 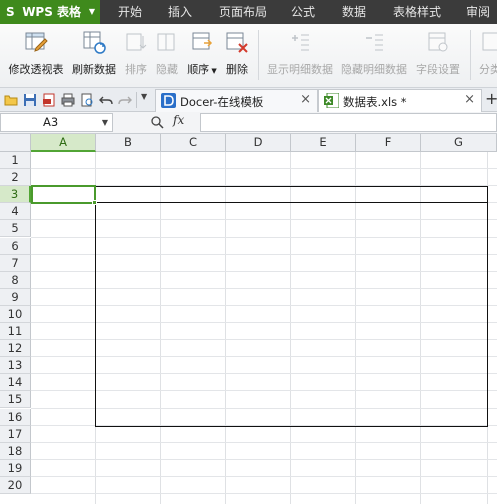 I want to click on doc-tab-spreadsheet: 数据表.xls * ×, so click(x=400, y=100).